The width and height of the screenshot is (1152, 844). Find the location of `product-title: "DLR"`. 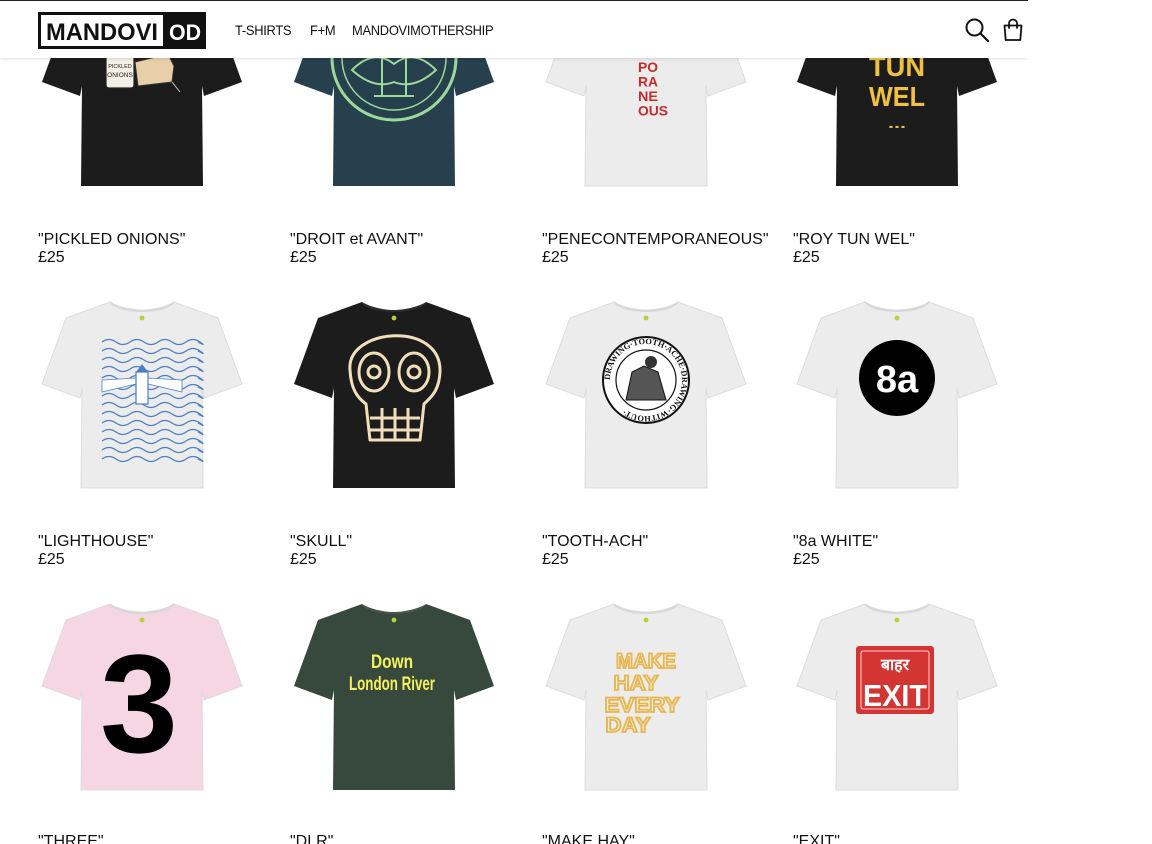

product-title: "DLR" is located at coordinates (311, 838).